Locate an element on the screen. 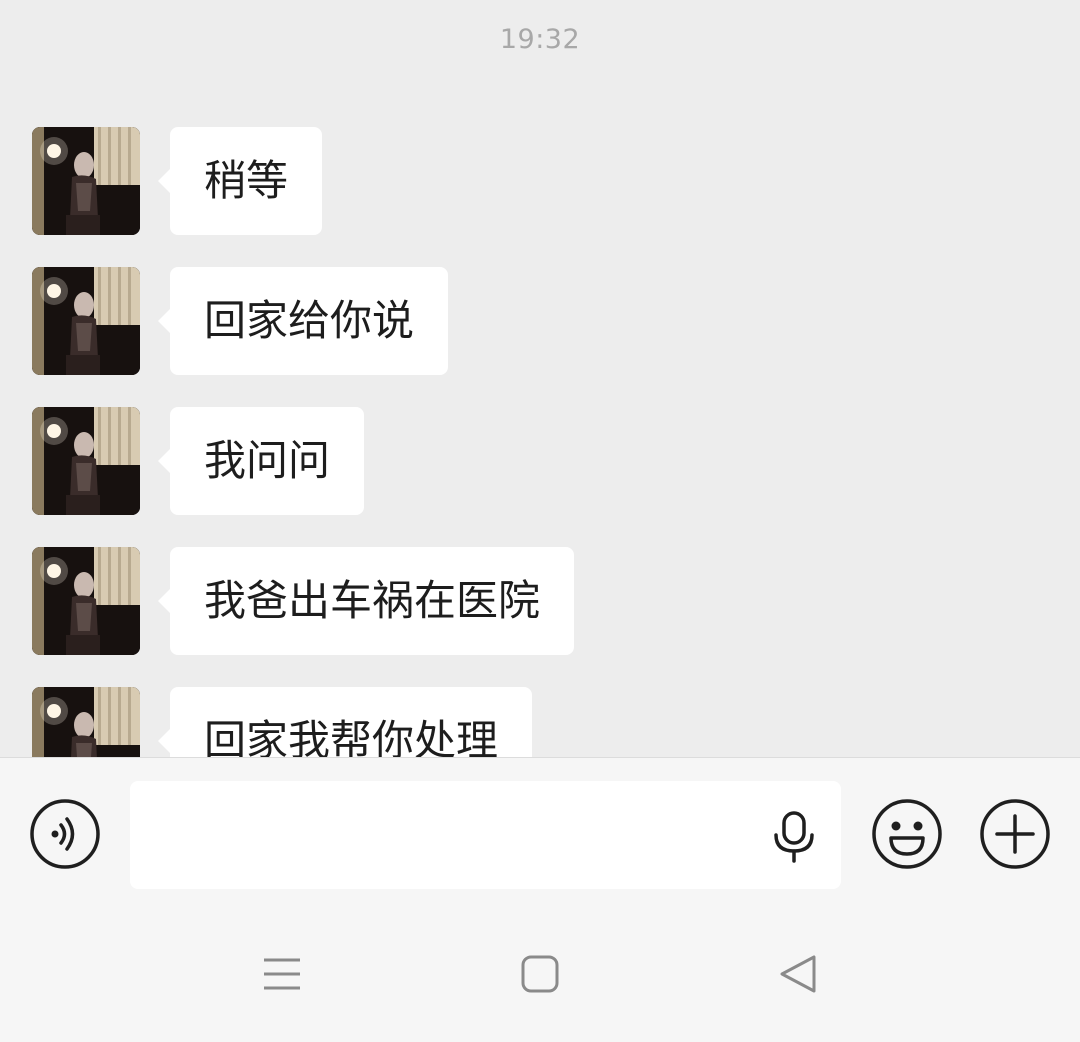 The width and height of the screenshot is (1080, 1042). microphone-icon is located at coordinates (794, 837).